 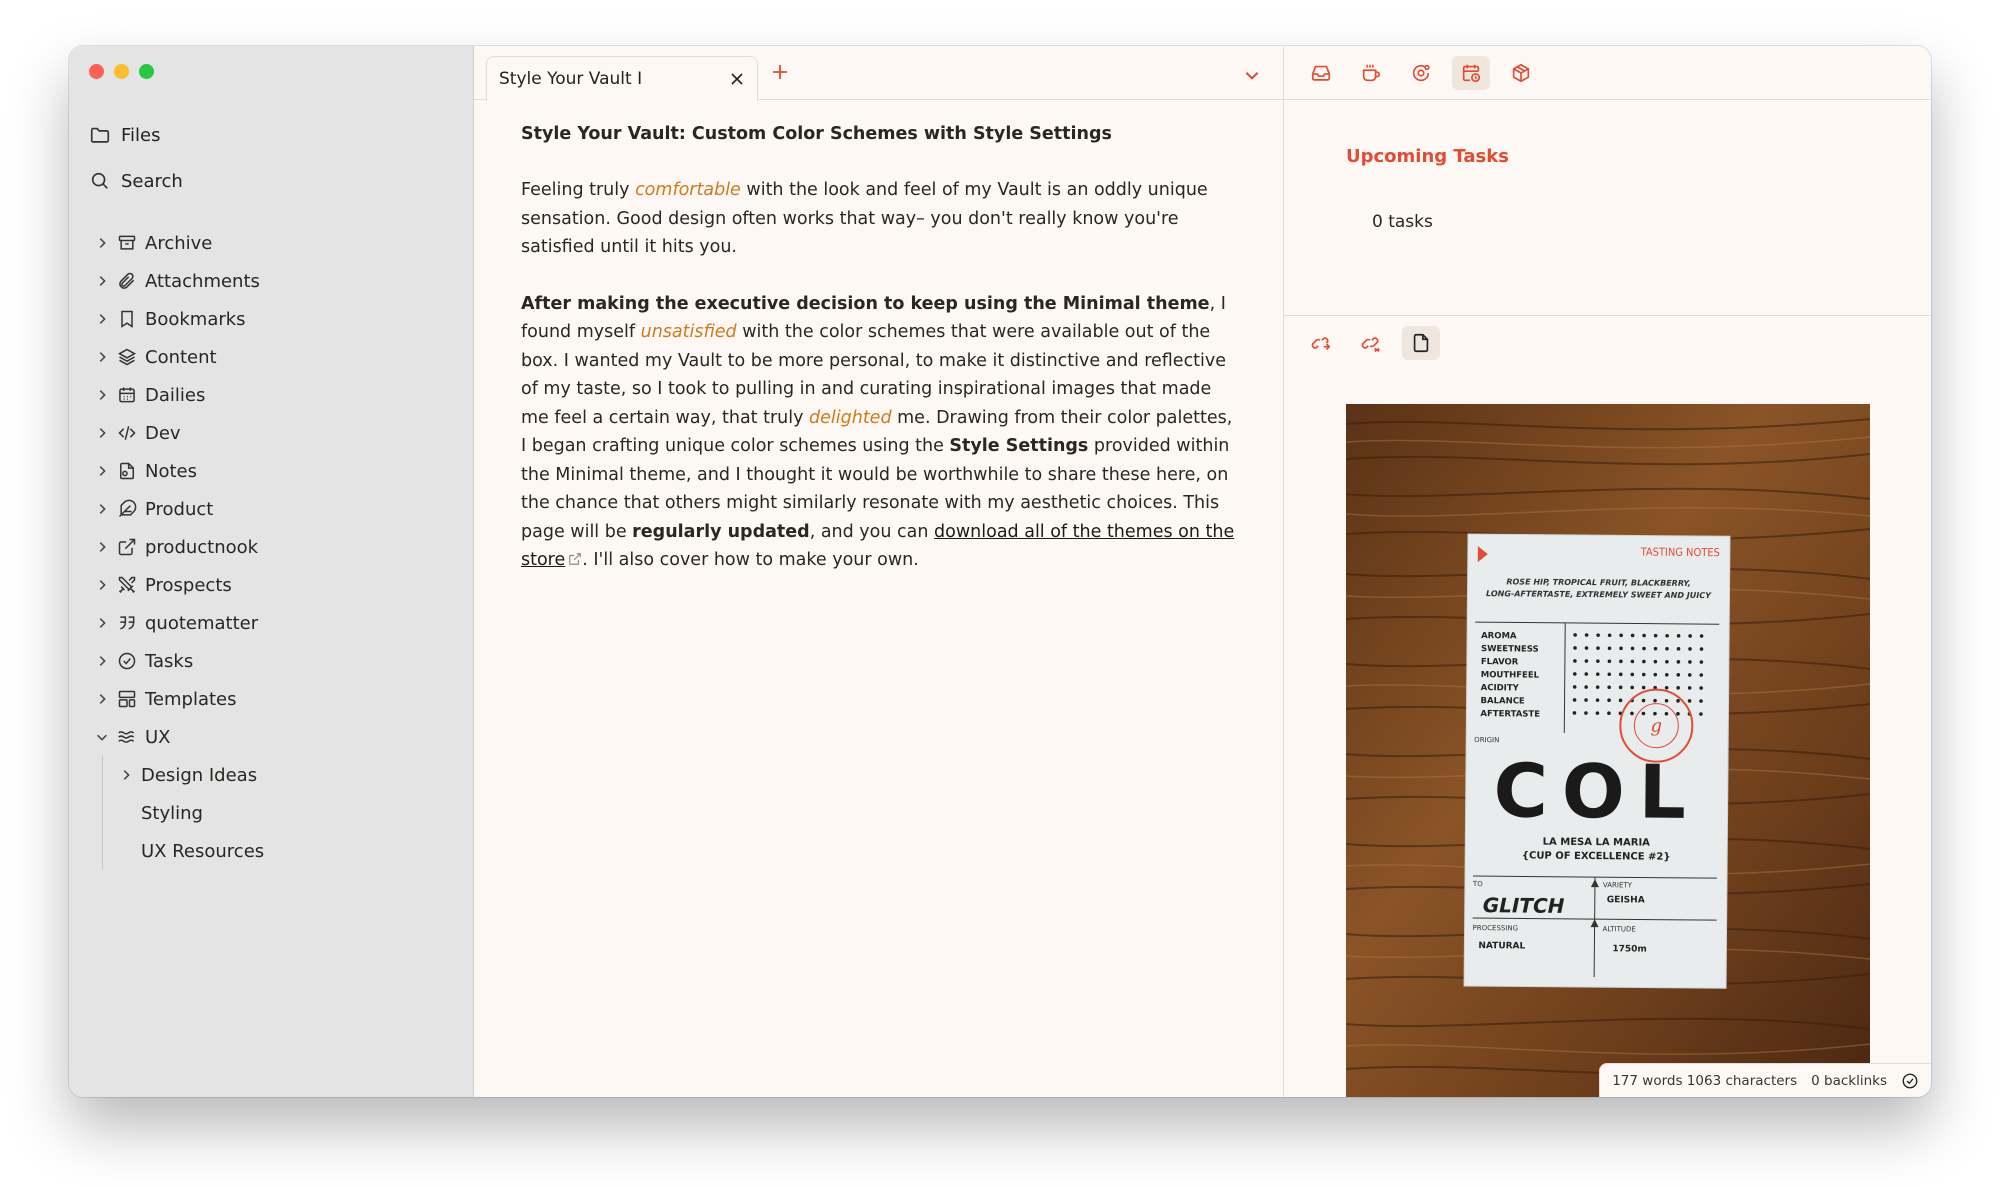 What do you see at coordinates (96, 71) in the screenshot?
I see `close-window-button` at bounding box center [96, 71].